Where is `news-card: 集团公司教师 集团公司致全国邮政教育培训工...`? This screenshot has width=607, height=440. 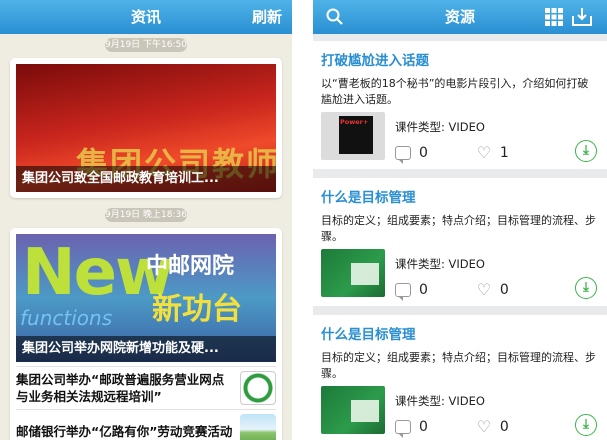 news-card: 集团公司教师 集团公司致全国邮政教育培训工... is located at coordinates (146, 128).